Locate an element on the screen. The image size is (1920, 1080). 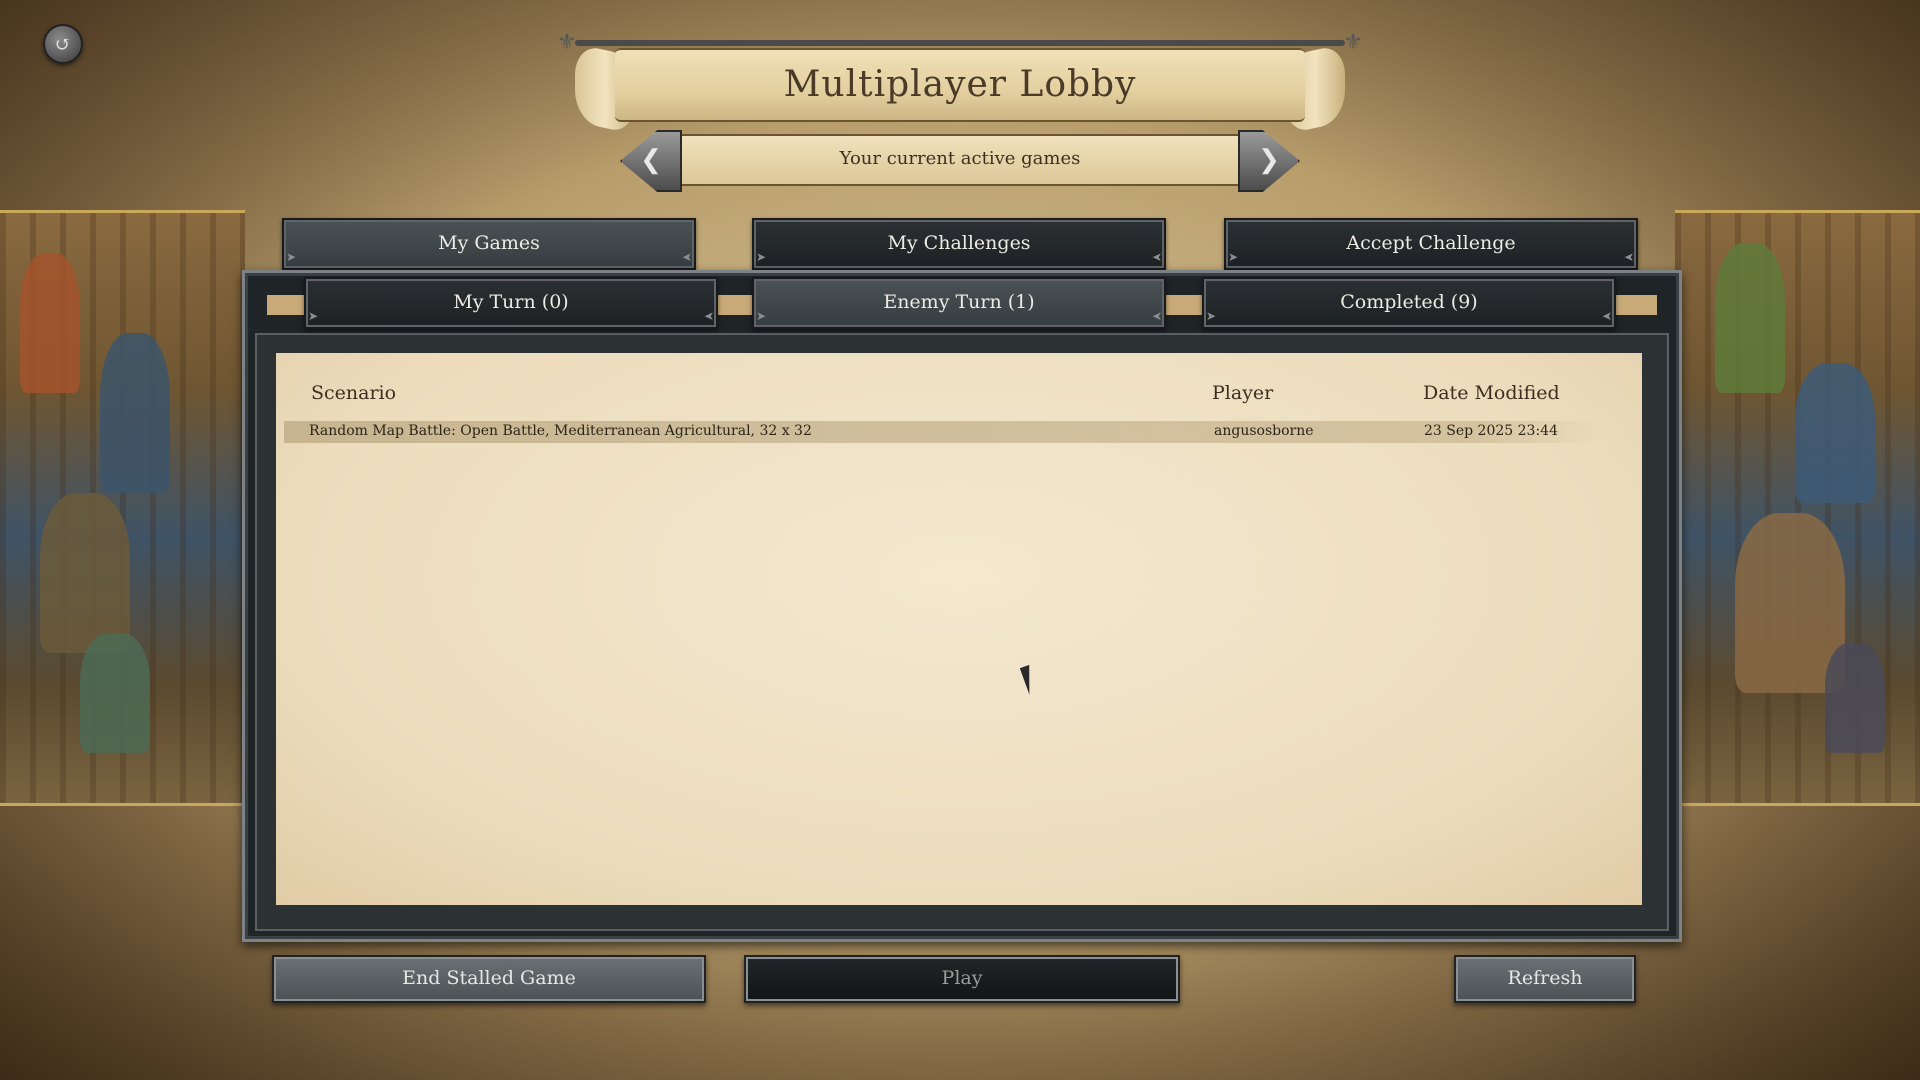
banner-rod is located at coordinates (960, 42).